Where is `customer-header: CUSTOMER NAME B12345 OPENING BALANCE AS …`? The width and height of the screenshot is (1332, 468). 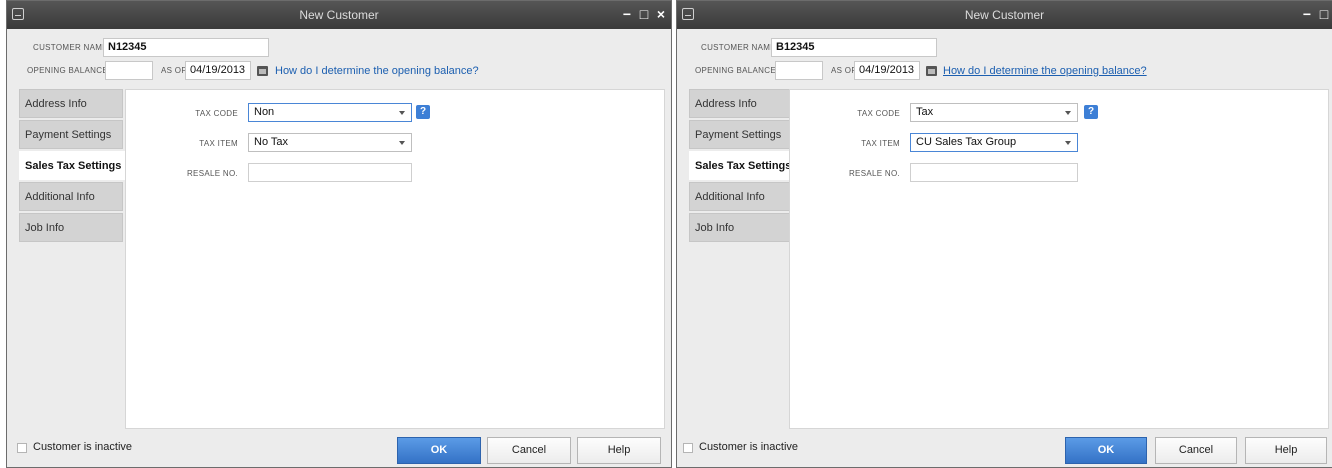
customer-header: CUSTOMER NAME B12345 OPENING BALANCE AS … is located at coordinates (1004, 58).